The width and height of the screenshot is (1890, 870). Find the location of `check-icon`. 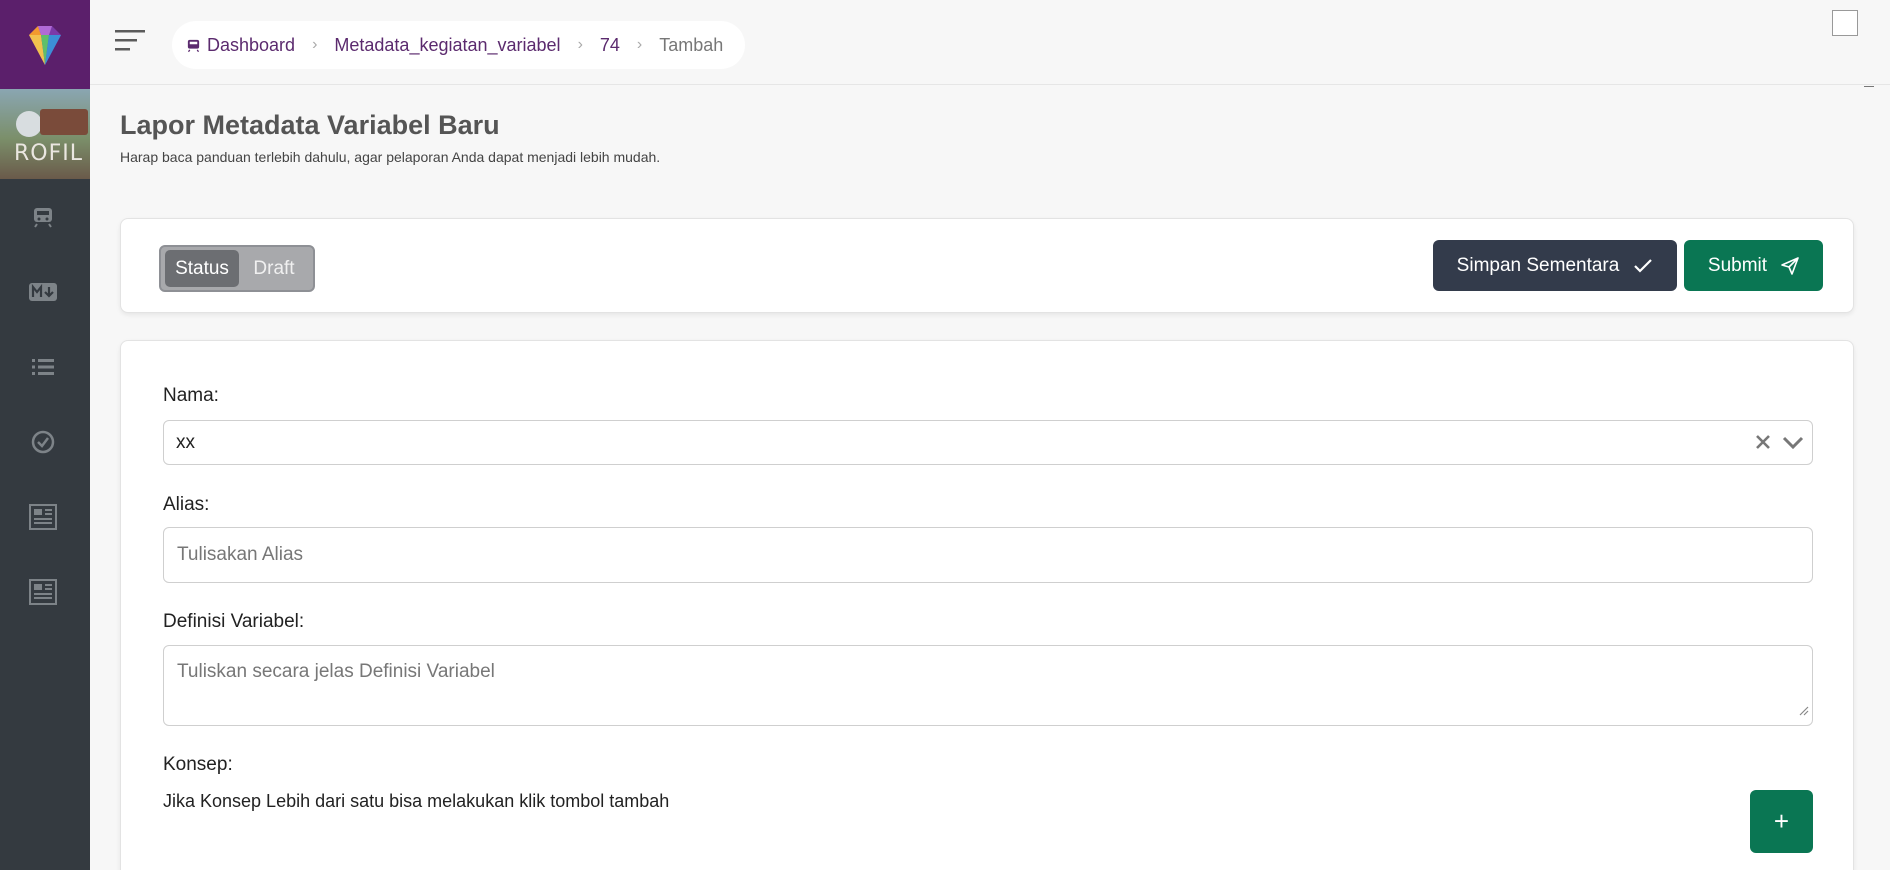

check-icon is located at coordinates (1643, 265).